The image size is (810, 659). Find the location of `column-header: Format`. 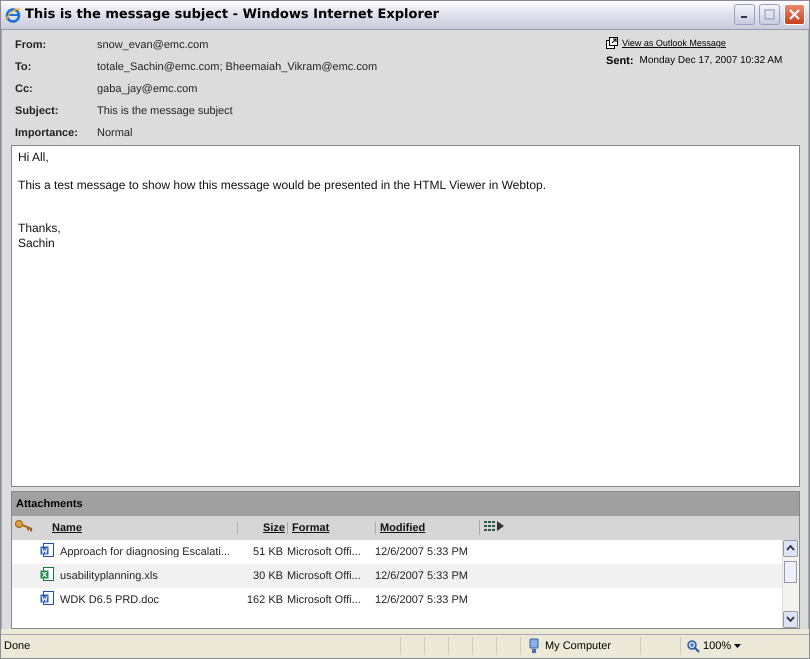

column-header: Format is located at coordinates (311, 528).